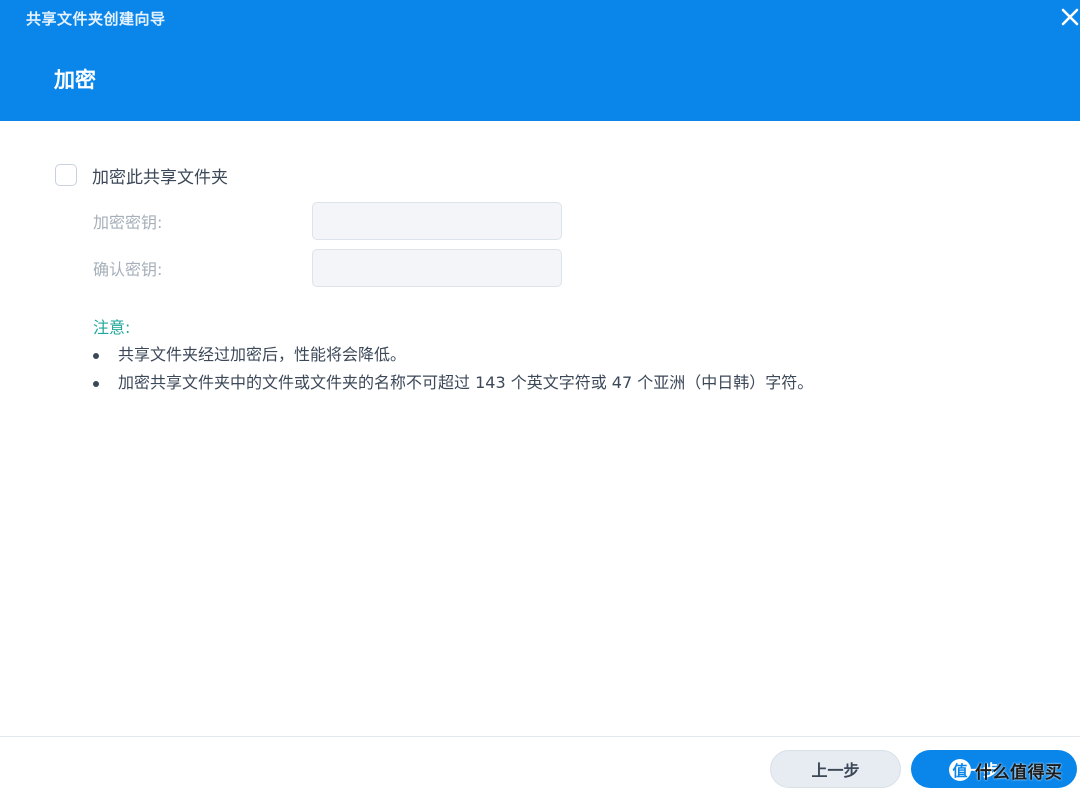 The image size is (1080, 794). I want to click on encrypt-folder-checkbox, so click(66, 175).